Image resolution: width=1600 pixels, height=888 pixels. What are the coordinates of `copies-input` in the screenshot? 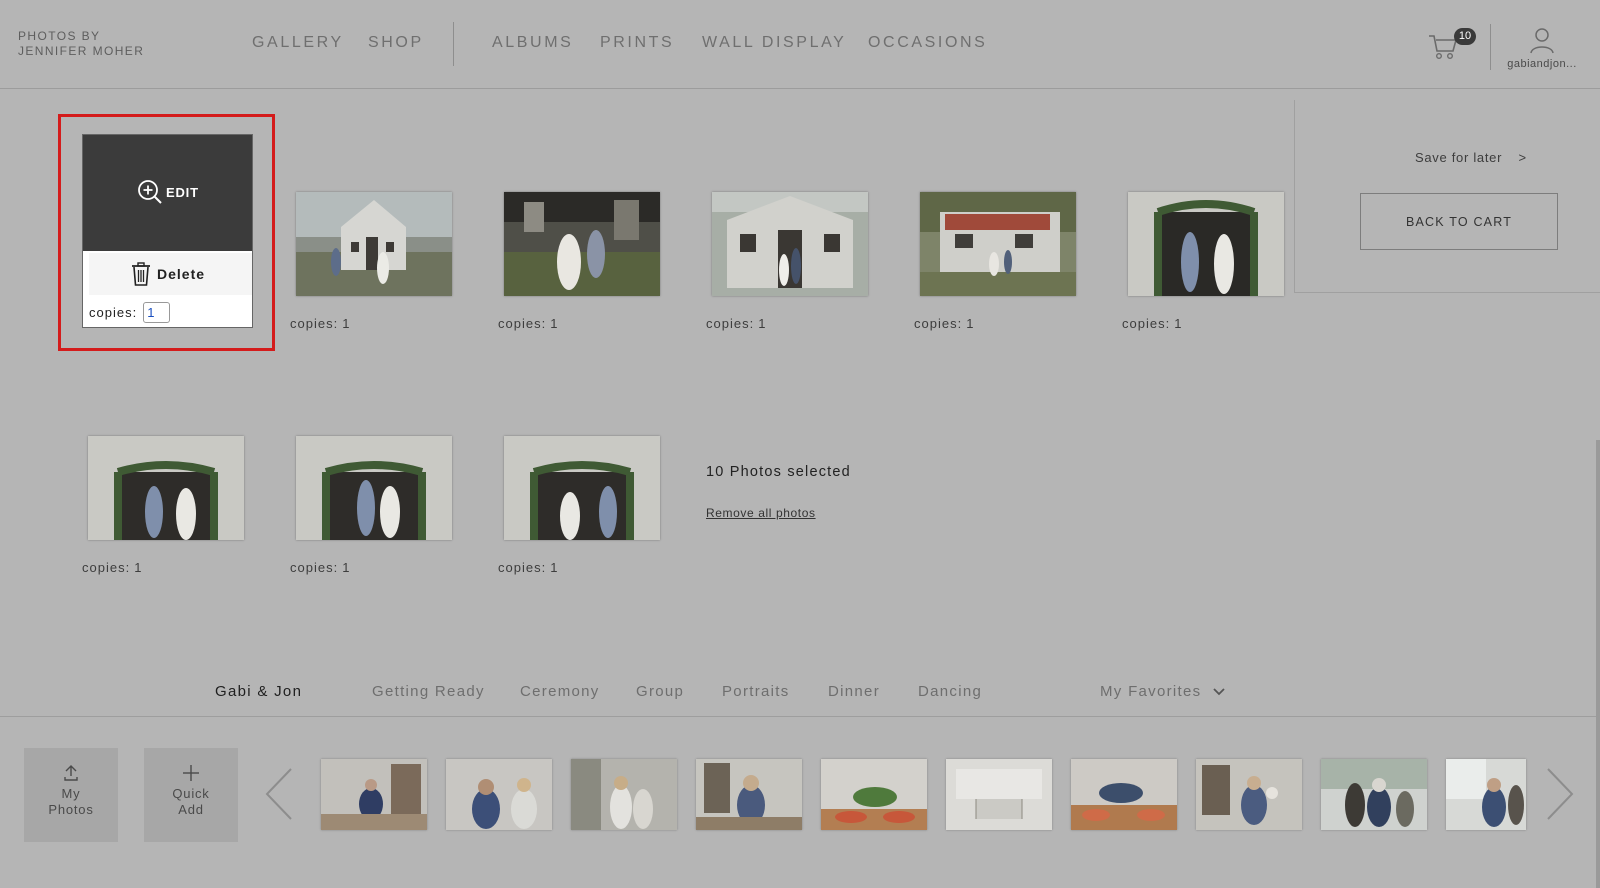 It's located at (157, 312).